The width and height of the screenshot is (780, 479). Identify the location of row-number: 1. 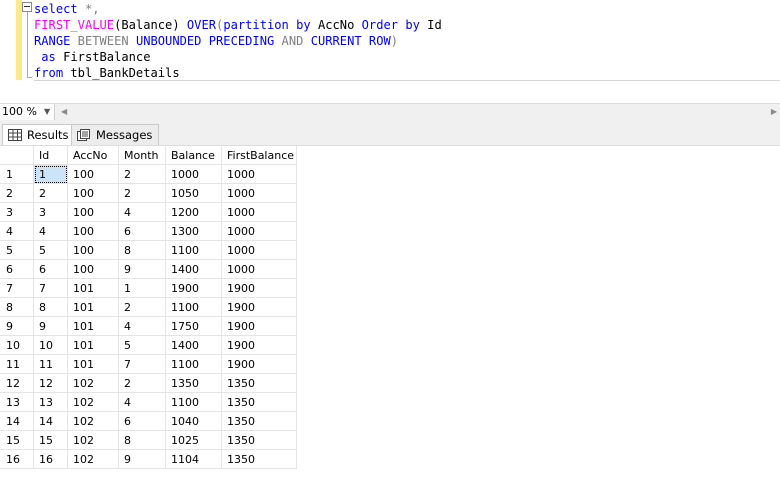
(17, 174).